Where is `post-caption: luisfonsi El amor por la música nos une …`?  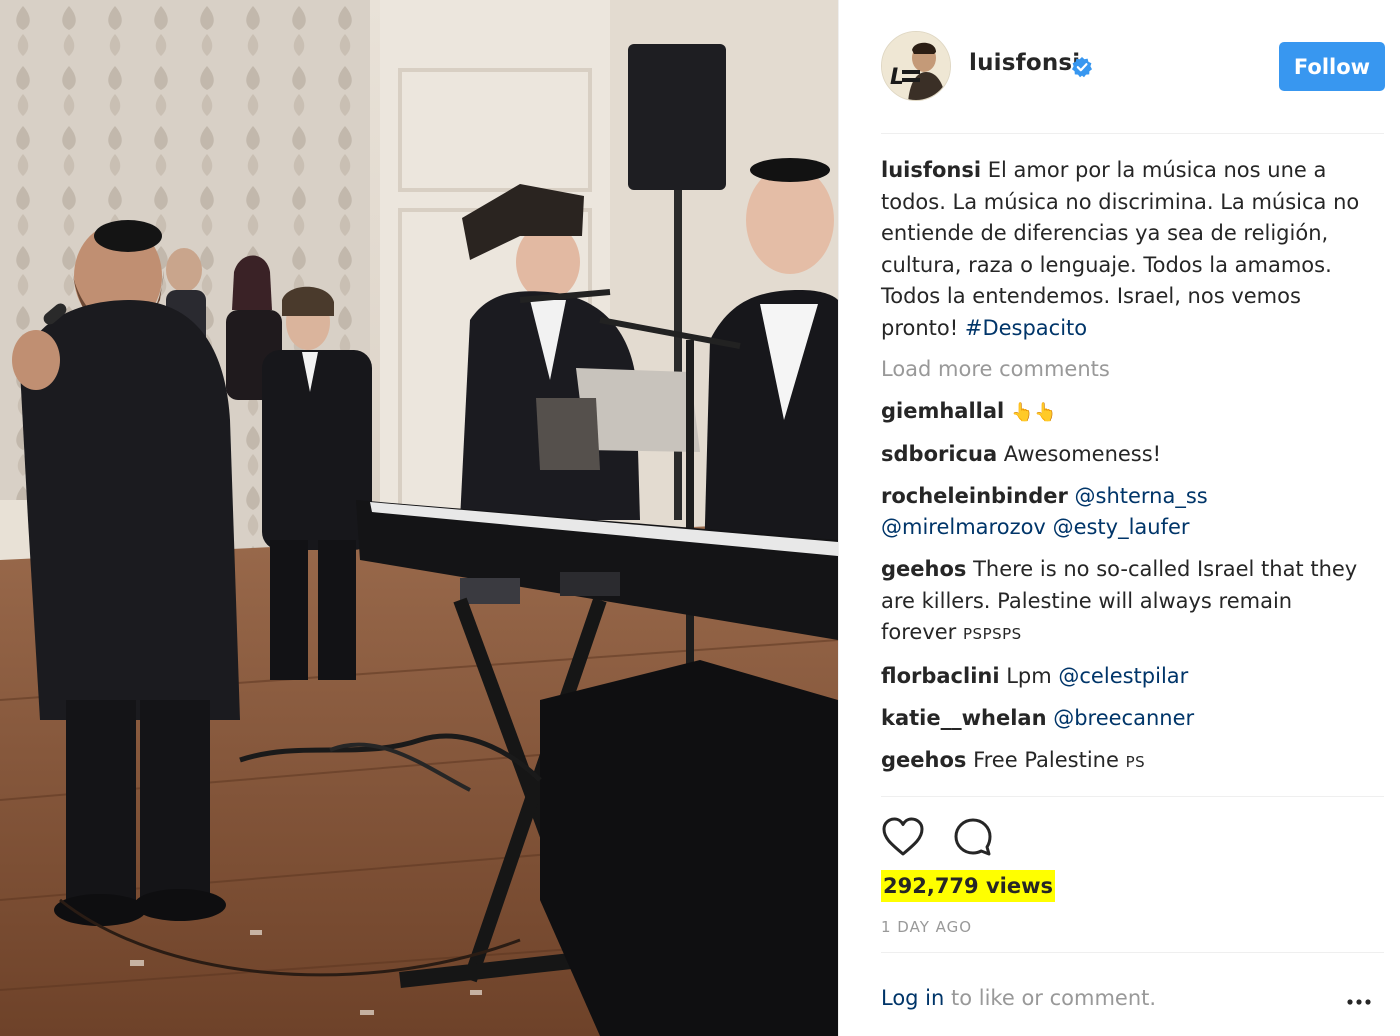 post-caption: luisfonsi El amor por la música nos une … is located at coordinates (1121, 249).